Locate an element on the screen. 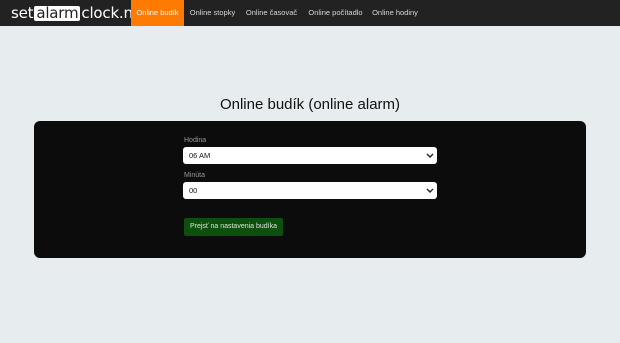 The height and width of the screenshot is (343, 620). logo-text-set: set is located at coordinates (22, 13).